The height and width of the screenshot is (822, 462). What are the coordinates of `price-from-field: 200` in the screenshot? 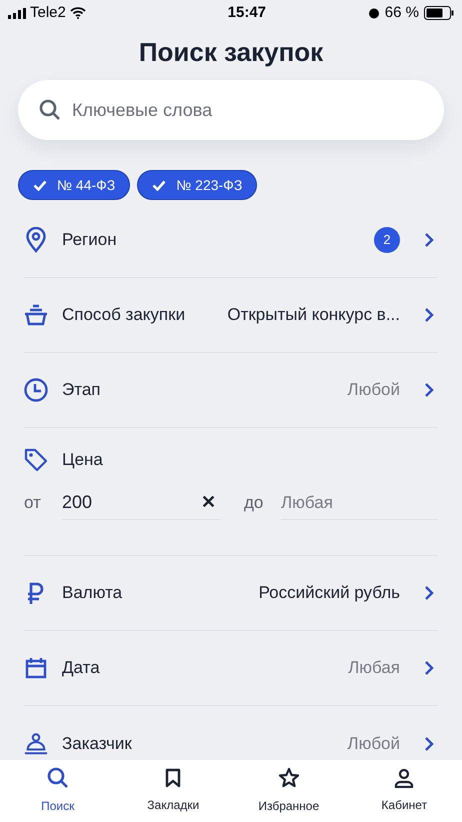 It's located at (112, 502).